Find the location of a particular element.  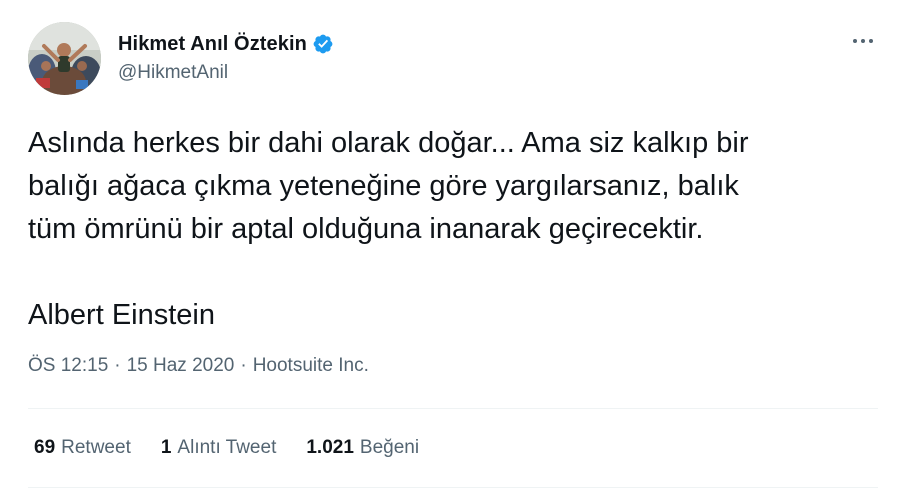

likes-count: 1.021 is located at coordinates (330, 447).